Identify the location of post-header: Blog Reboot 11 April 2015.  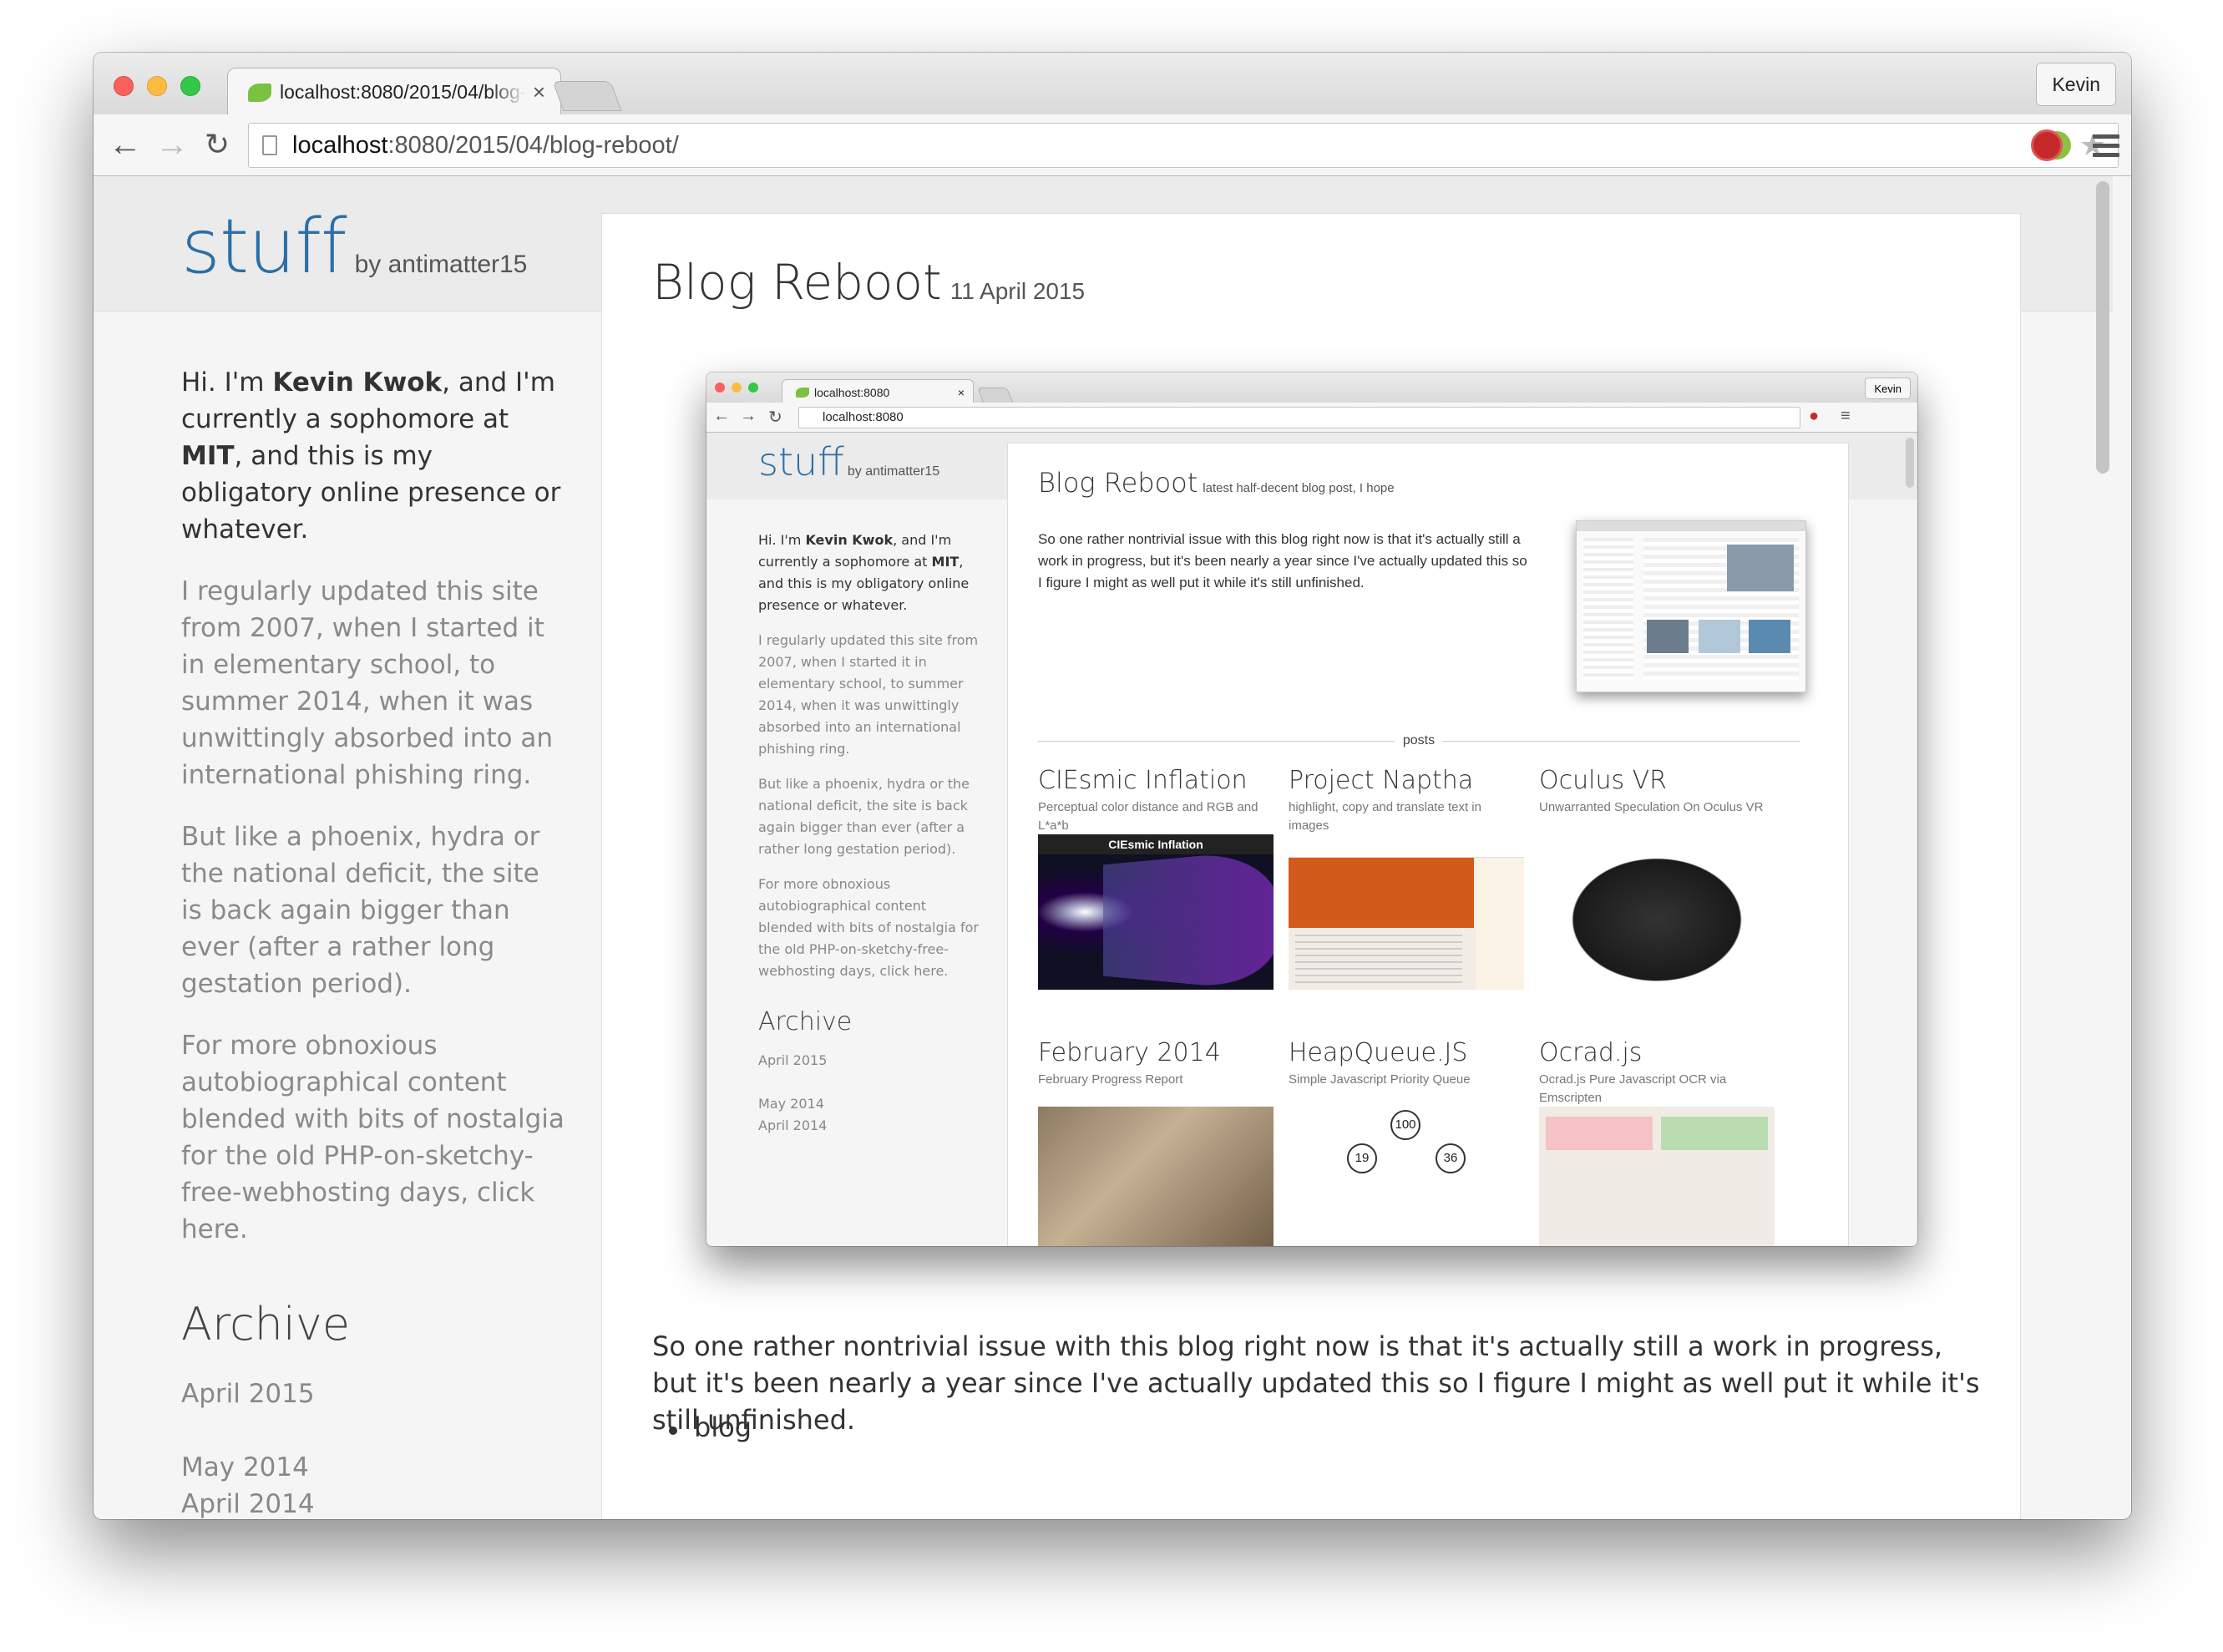
(868, 282).